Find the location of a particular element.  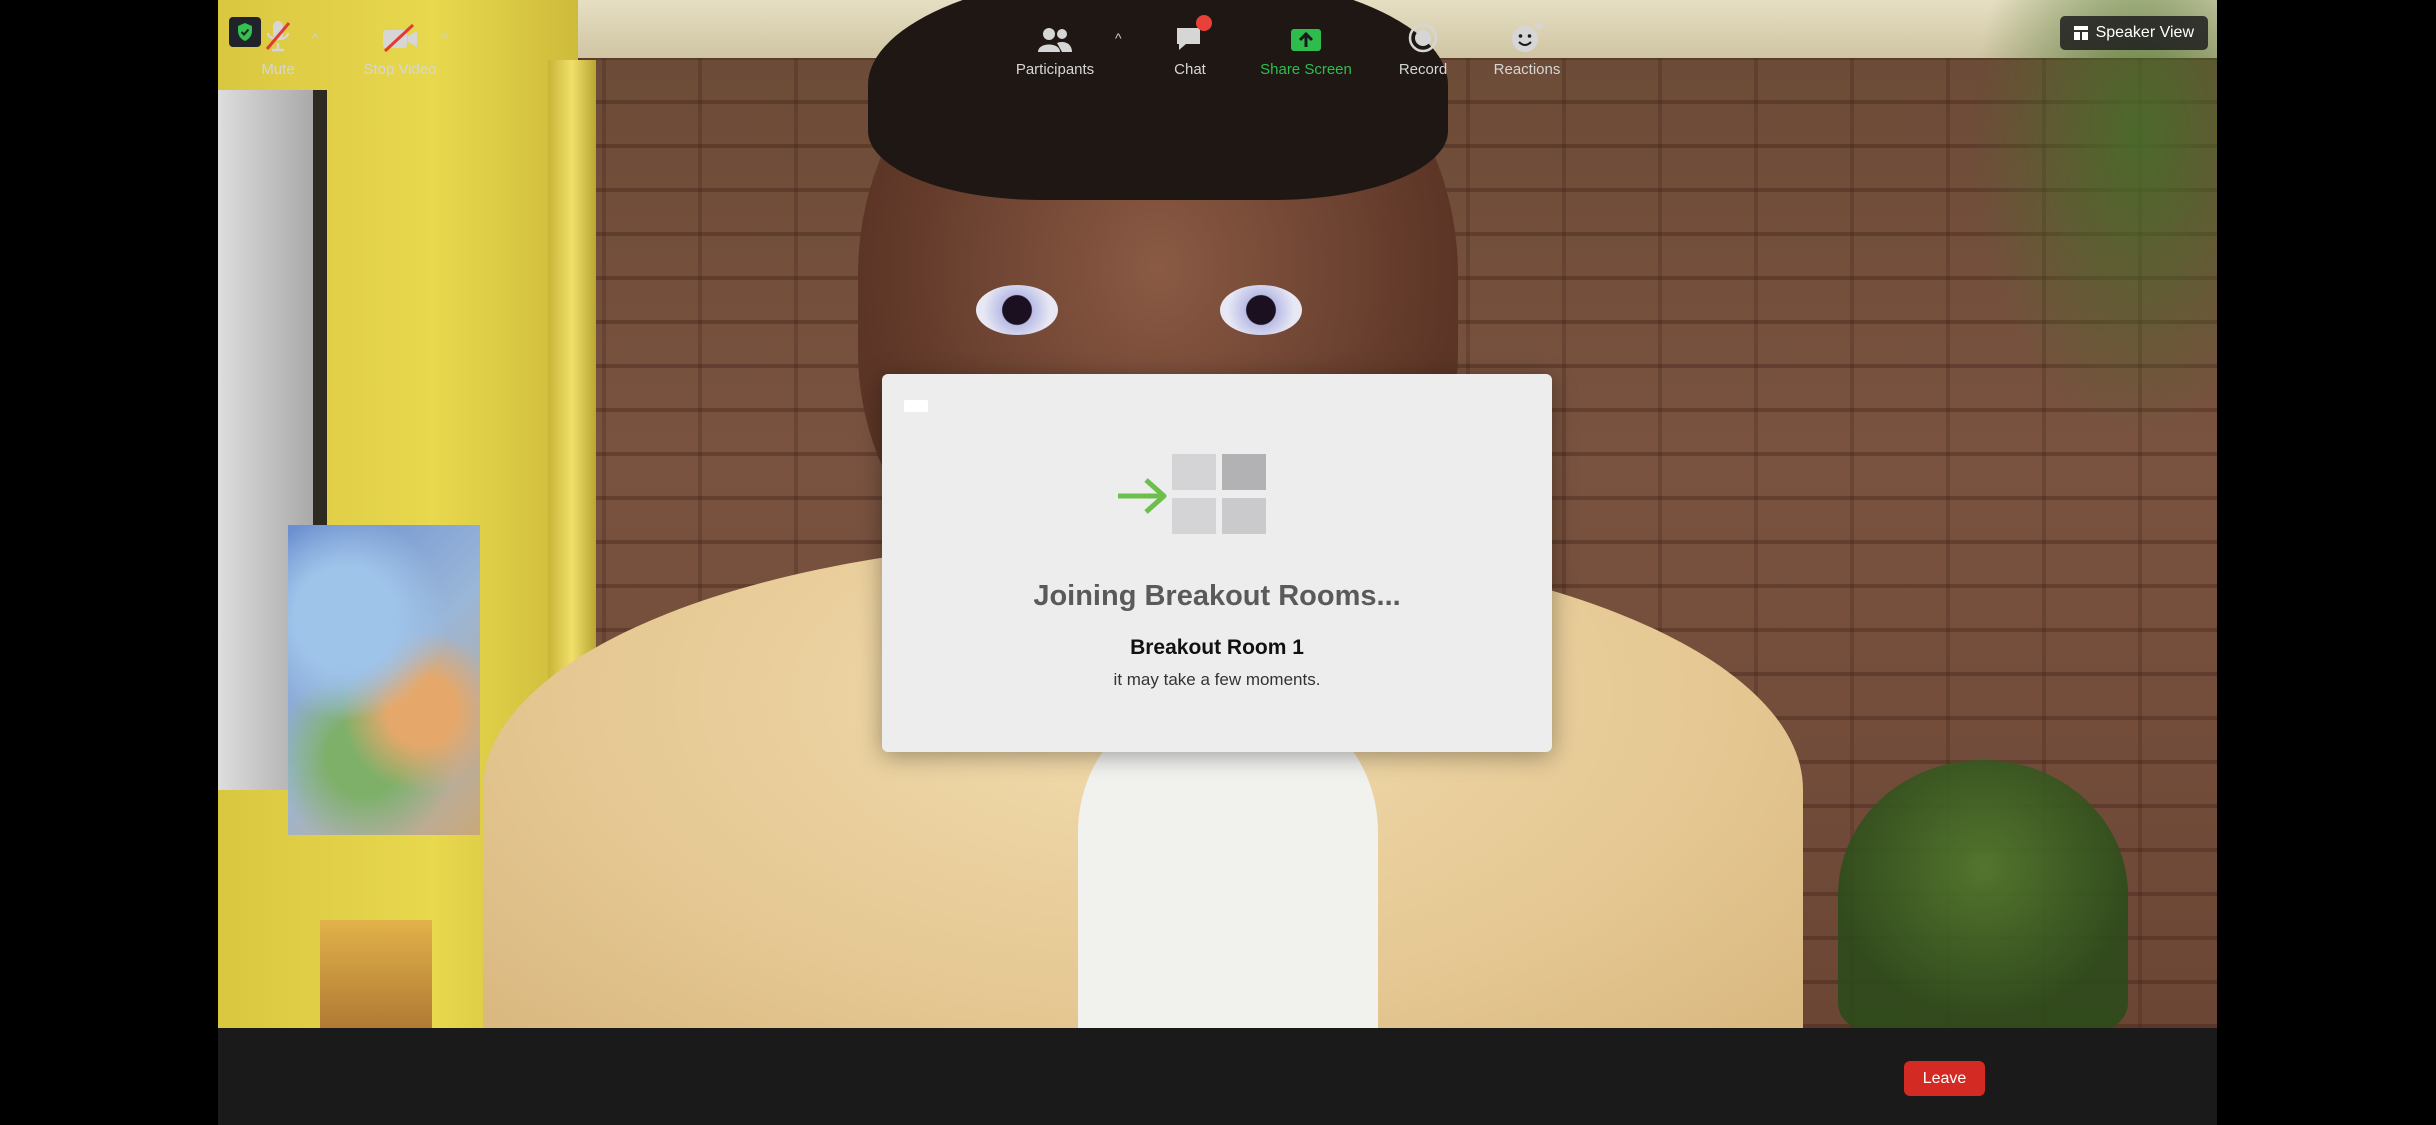

grid-icon is located at coordinates (2080, 33).